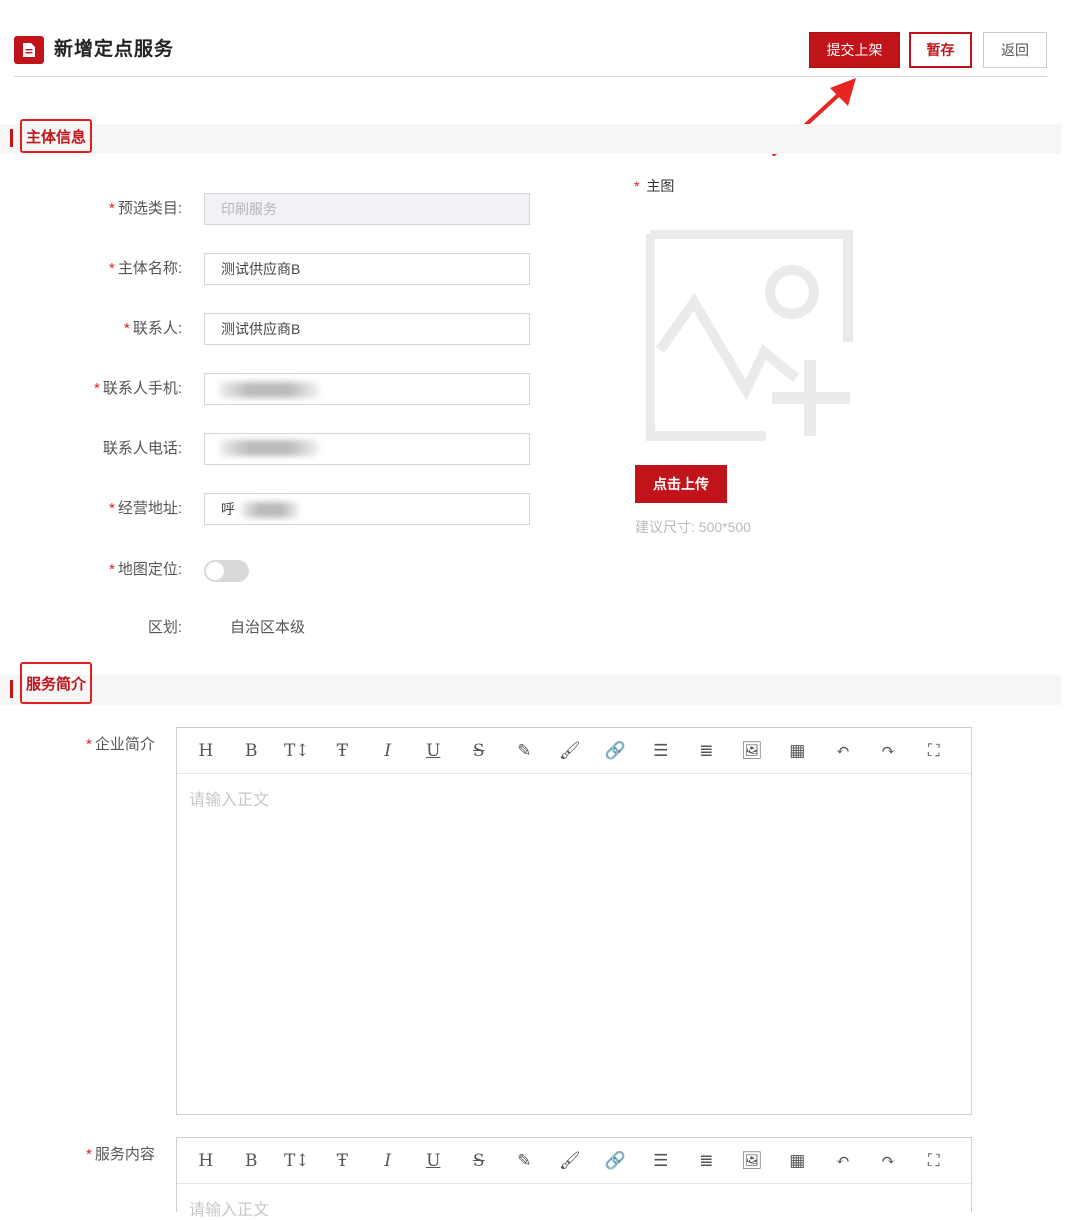 This screenshot has width=1081, height=1220. Describe the element at coordinates (530, 76) in the screenshot. I see `header-divider` at that location.